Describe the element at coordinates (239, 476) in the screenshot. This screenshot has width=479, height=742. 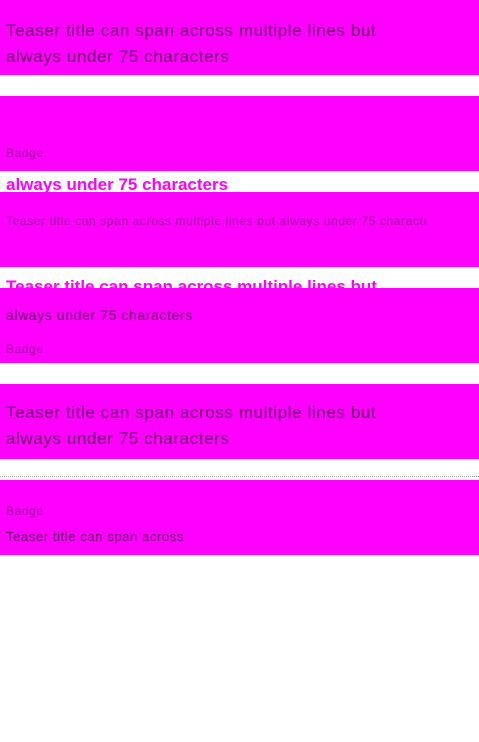
I see `divider` at that location.